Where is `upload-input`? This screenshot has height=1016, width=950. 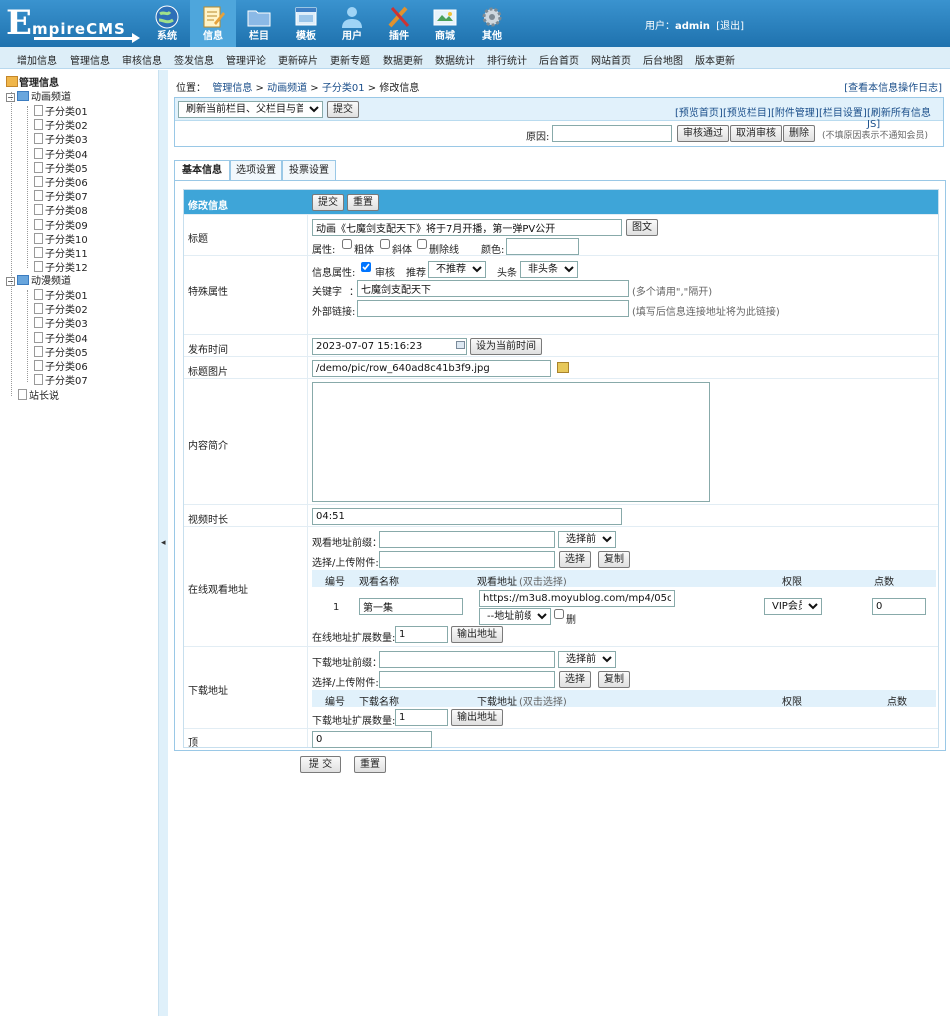
upload-input is located at coordinates (467, 559).